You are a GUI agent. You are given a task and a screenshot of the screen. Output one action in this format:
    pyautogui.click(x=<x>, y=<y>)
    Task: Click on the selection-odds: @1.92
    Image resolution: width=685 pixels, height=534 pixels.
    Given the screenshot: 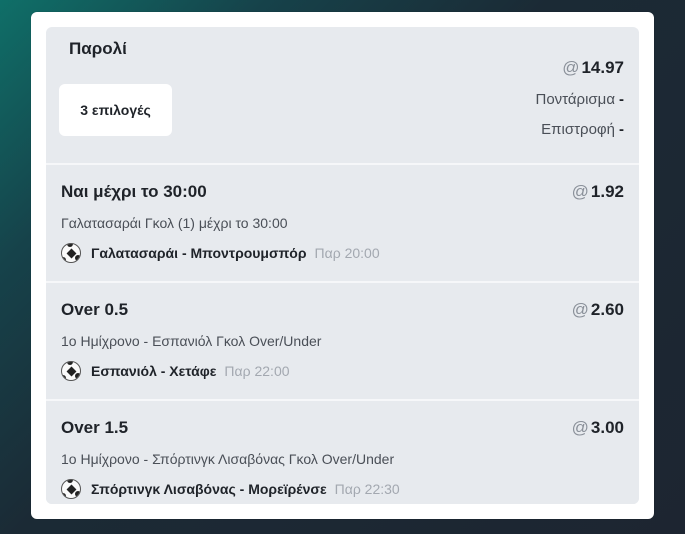 What is the action you would take?
    pyautogui.click(x=598, y=192)
    